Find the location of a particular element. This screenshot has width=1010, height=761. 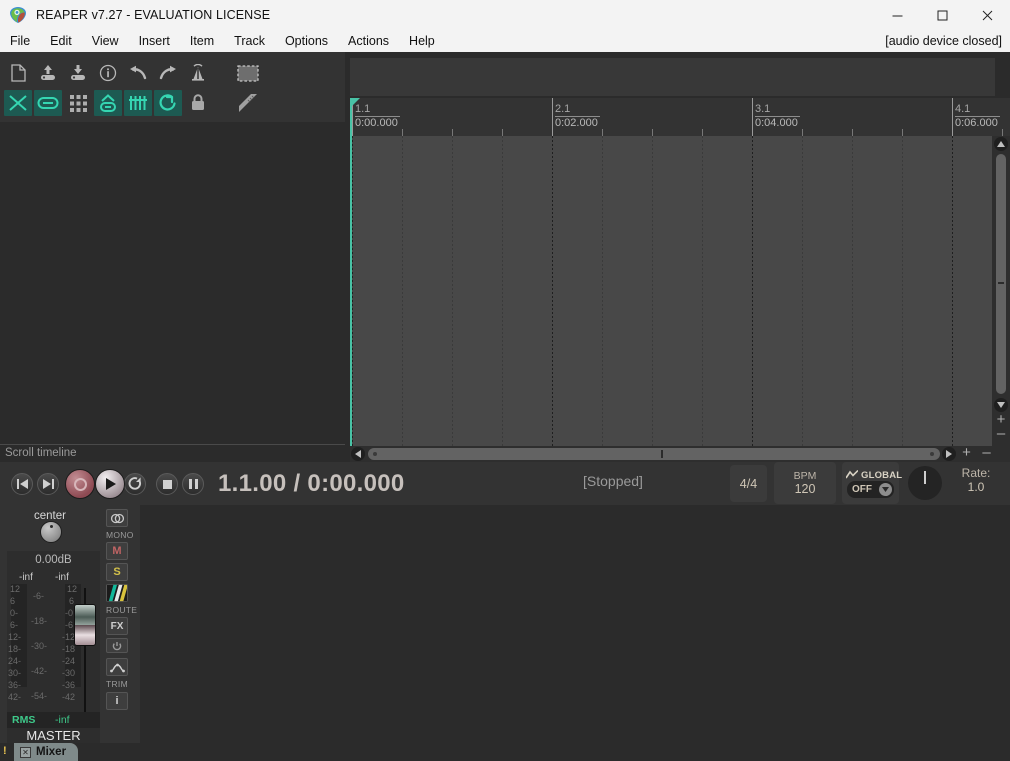

scroll-right-icon is located at coordinates (949, 454).